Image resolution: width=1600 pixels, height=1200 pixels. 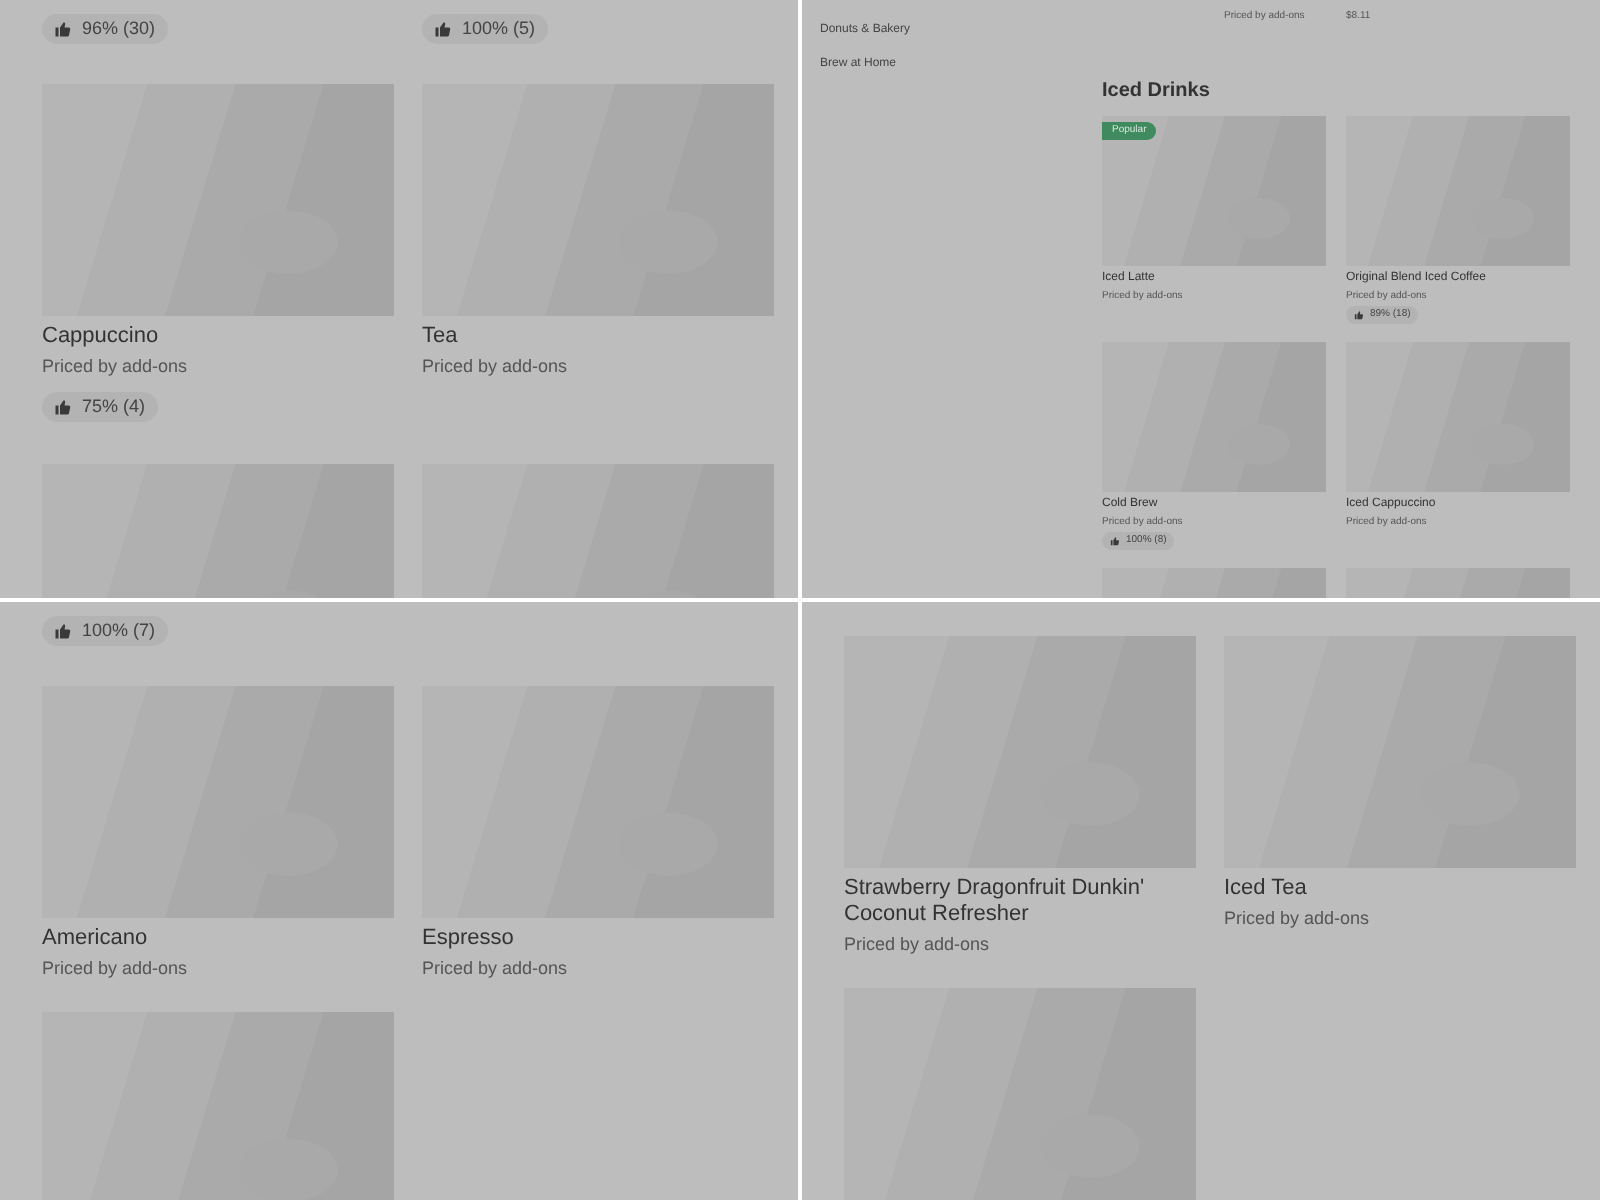 What do you see at coordinates (100, 407) in the screenshot?
I see `rating-badge: 75% (4)` at bounding box center [100, 407].